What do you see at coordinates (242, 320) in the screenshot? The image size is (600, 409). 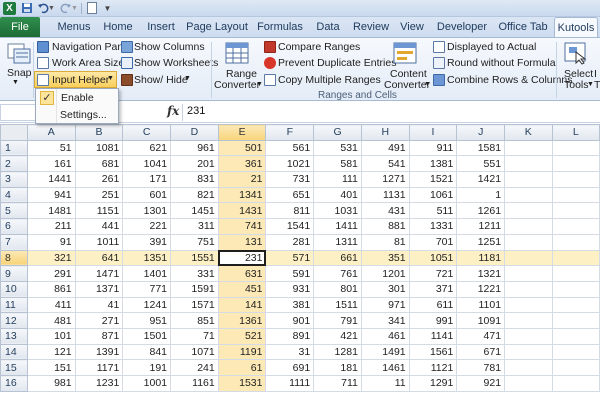 I see `cell-e12: 1361` at bounding box center [242, 320].